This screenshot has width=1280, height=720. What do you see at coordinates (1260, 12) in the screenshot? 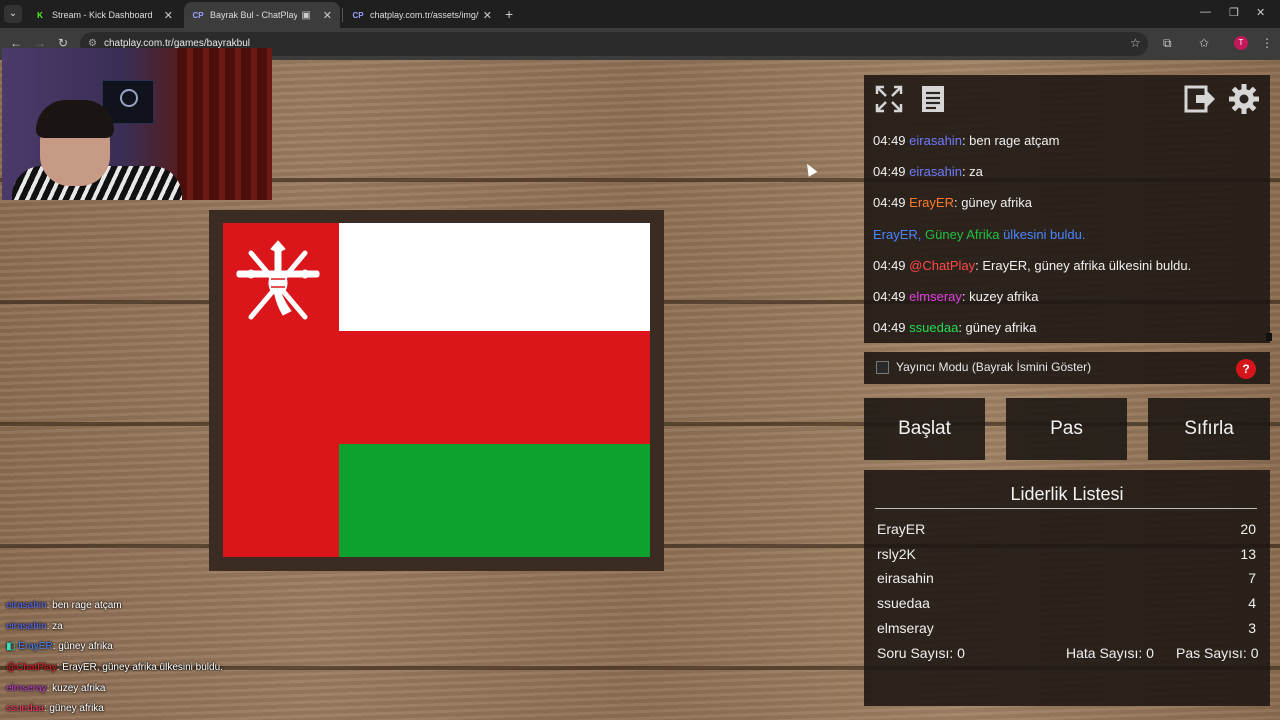
I see `close-window-icon: ✕` at bounding box center [1260, 12].